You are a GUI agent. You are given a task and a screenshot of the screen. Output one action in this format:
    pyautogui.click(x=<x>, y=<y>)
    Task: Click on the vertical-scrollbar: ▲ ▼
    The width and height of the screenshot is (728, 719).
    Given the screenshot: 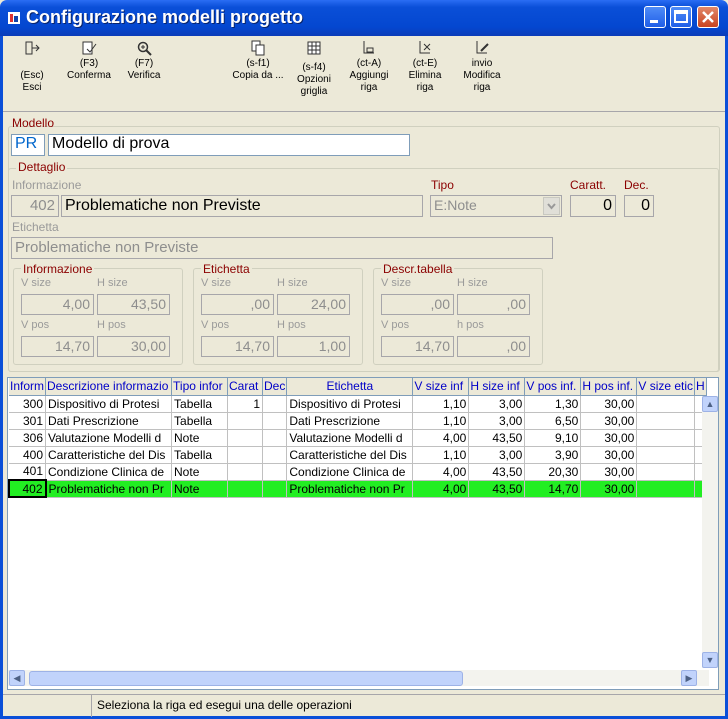 What is the action you would take?
    pyautogui.click(x=710, y=532)
    